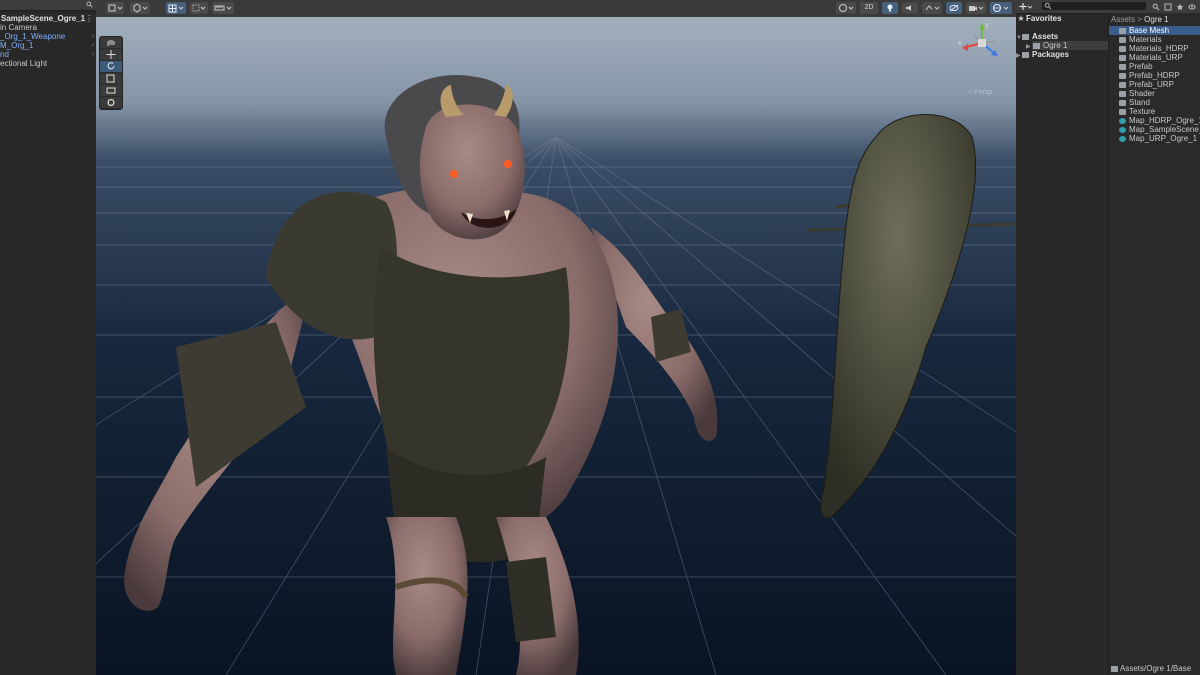 Image resolution: width=1200 pixels, height=675 pixels. I want to click on selected-path-text: Assets/Ogre 1/Base, so click(1156, 668).